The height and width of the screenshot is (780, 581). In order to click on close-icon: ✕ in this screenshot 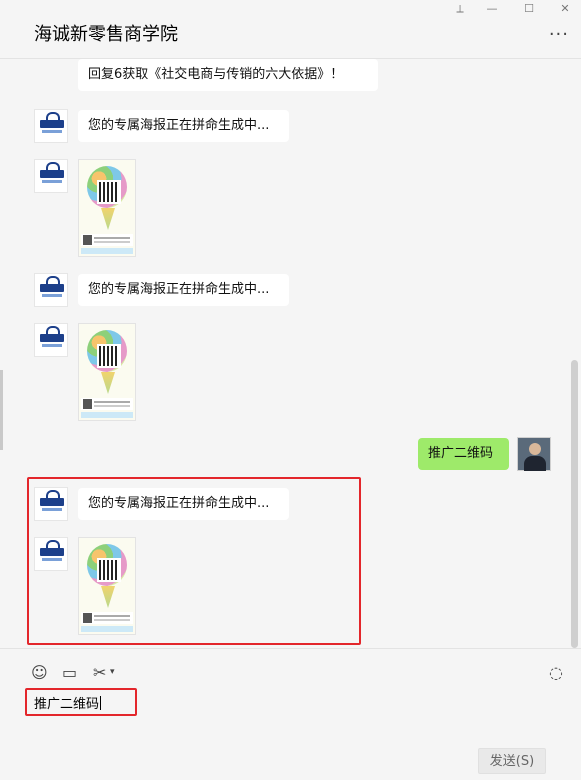, I will do `click(565, 9)`.